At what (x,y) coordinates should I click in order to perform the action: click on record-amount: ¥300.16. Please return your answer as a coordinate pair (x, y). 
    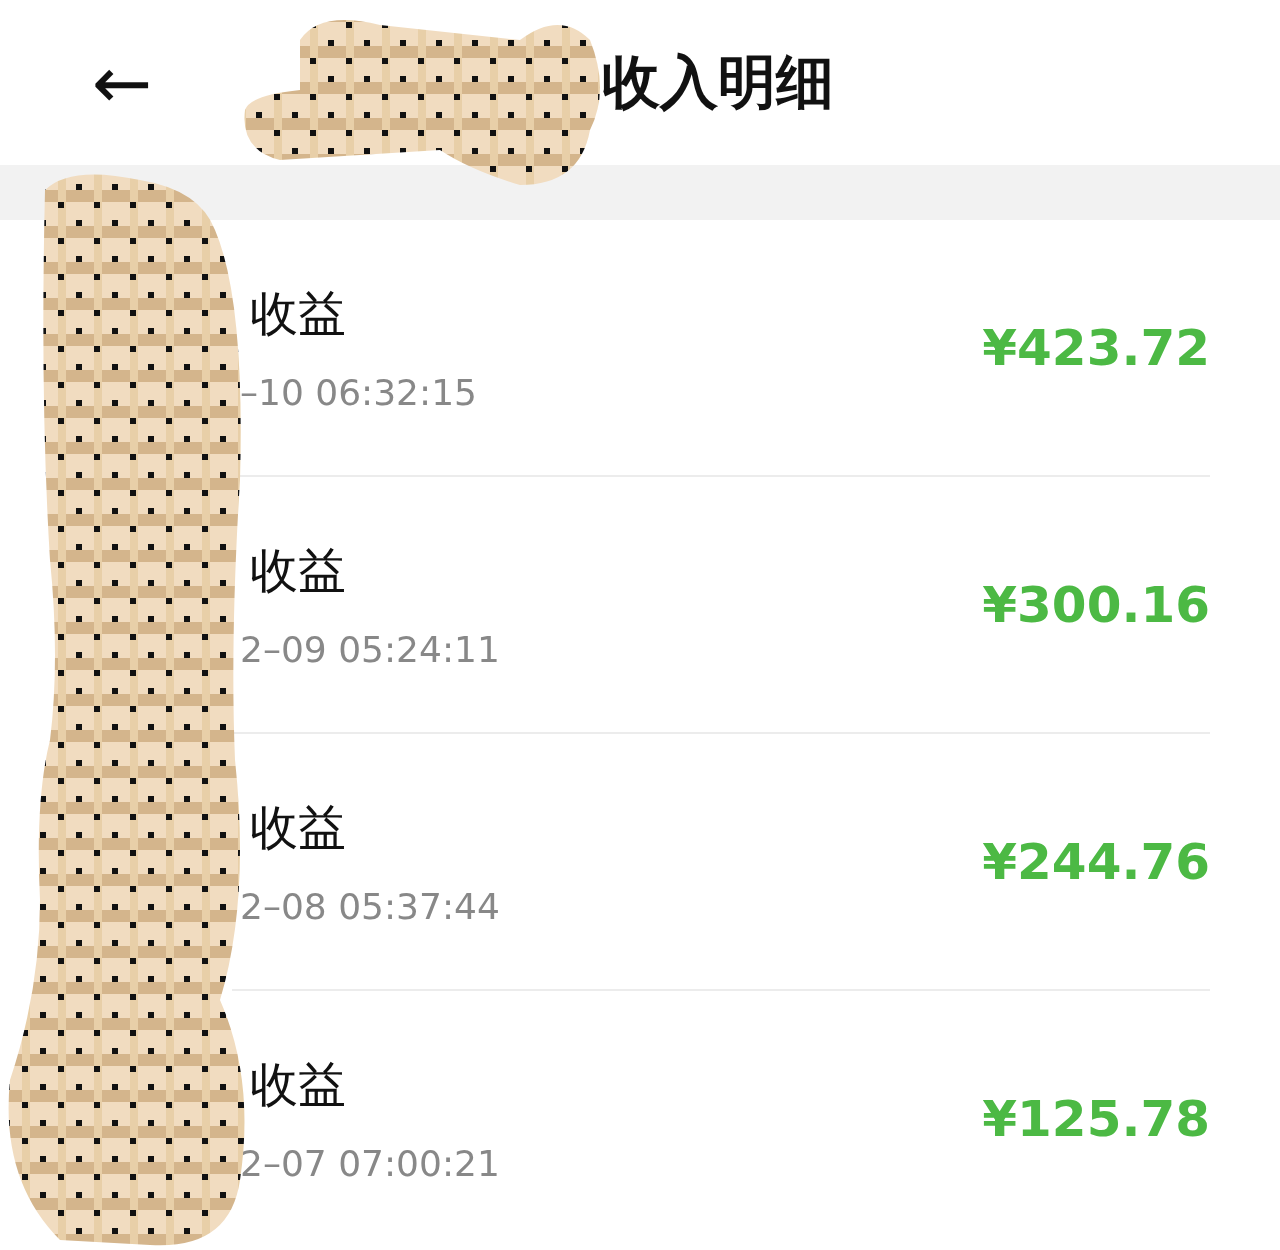
    Looking at the image, I should click on (1096, 604).